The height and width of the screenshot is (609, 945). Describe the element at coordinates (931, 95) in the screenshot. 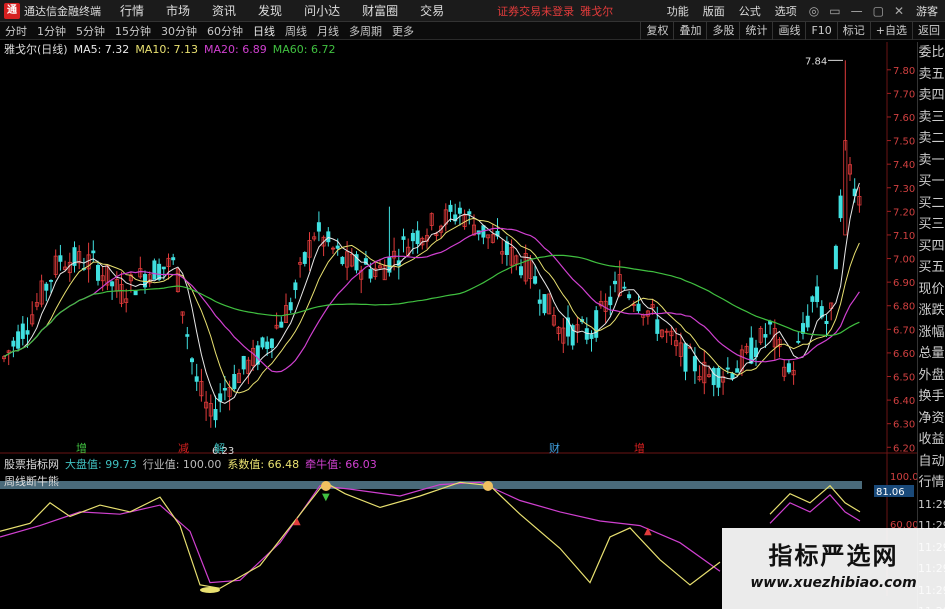

I see `quote-panel-label: 卖四` at that location.